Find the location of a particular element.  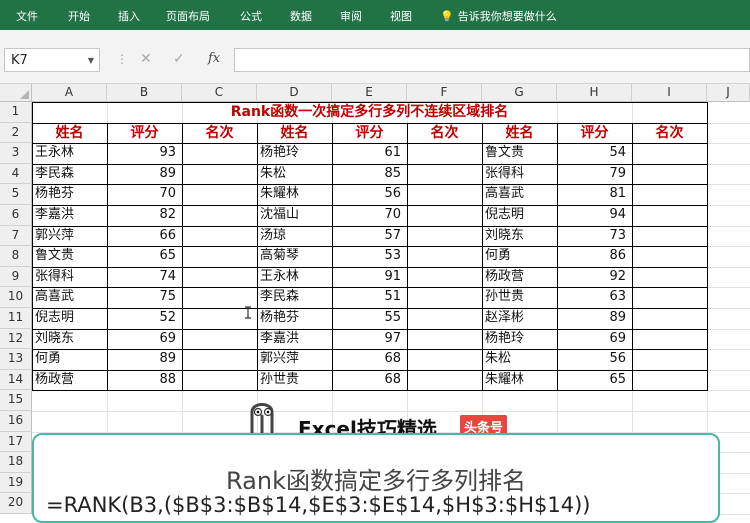

row-header: 10 is located at coordinates (16, 297).